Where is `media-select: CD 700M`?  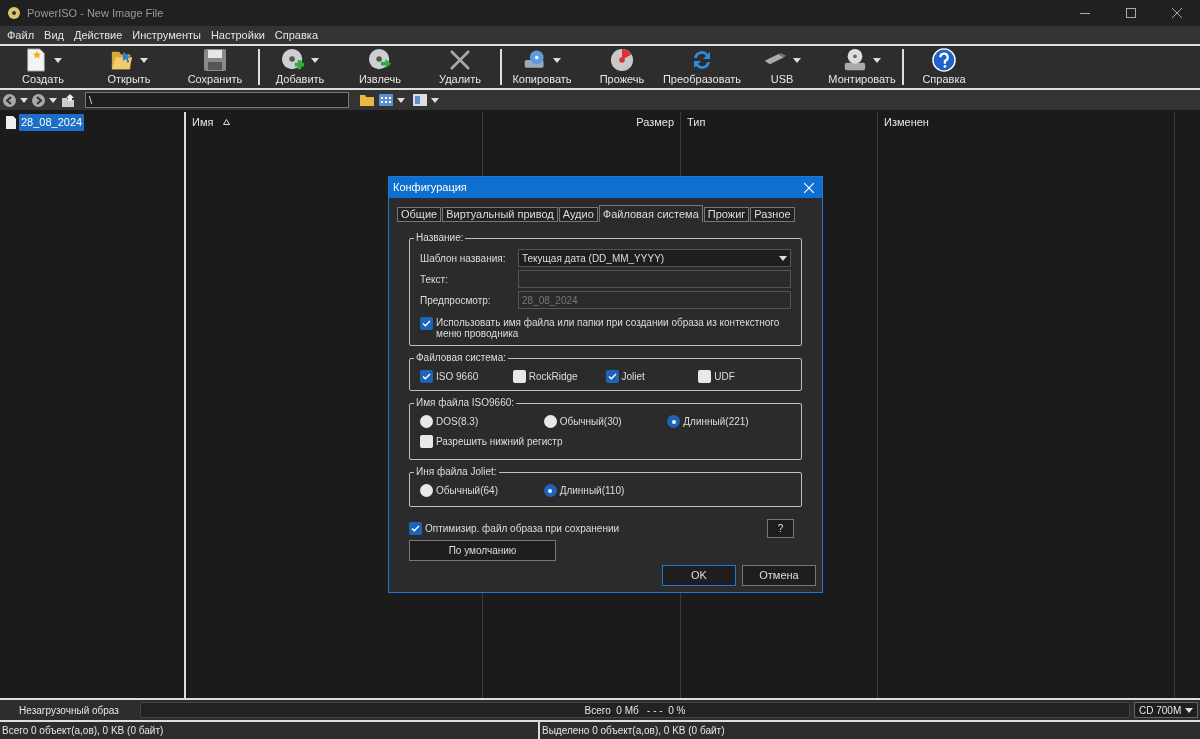
media-select: CD 700M is located at coordinates (1166, 710).